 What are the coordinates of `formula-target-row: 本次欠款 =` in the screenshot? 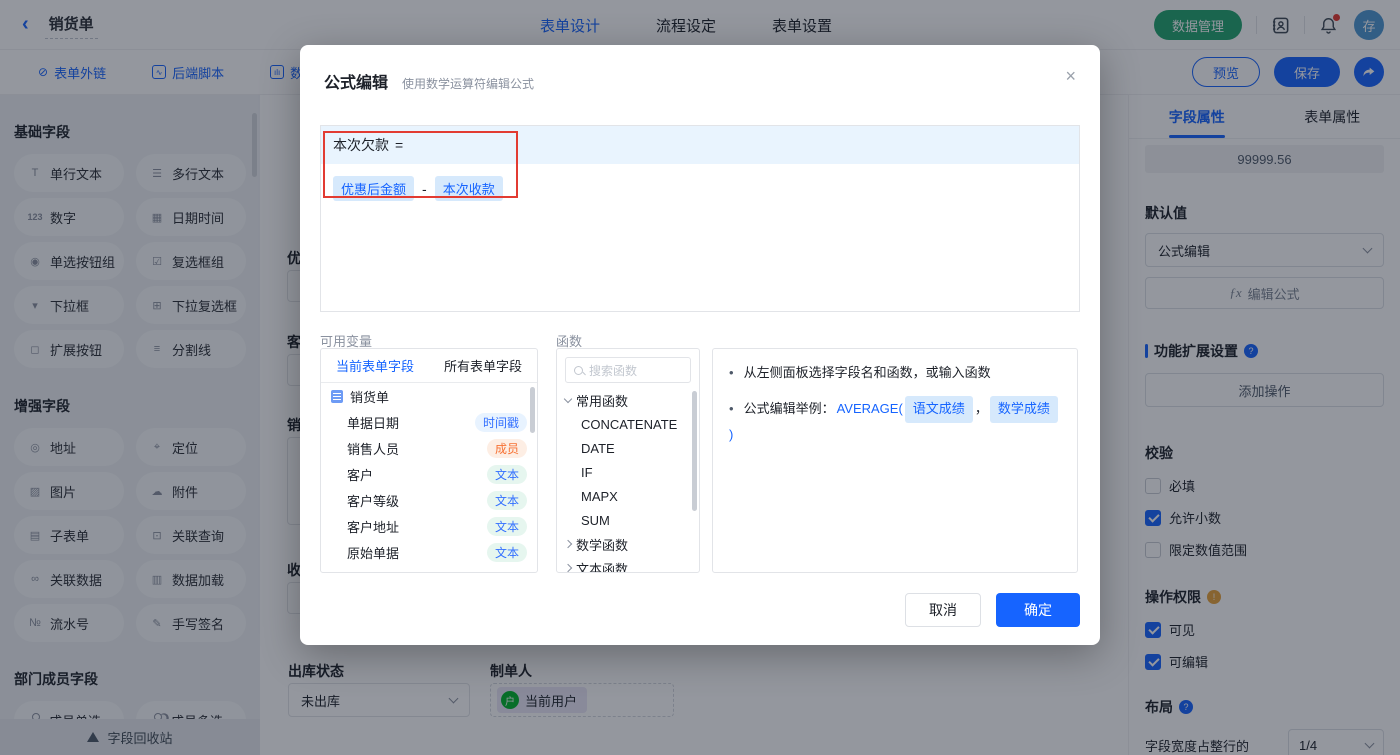 It's located at (700, 145).